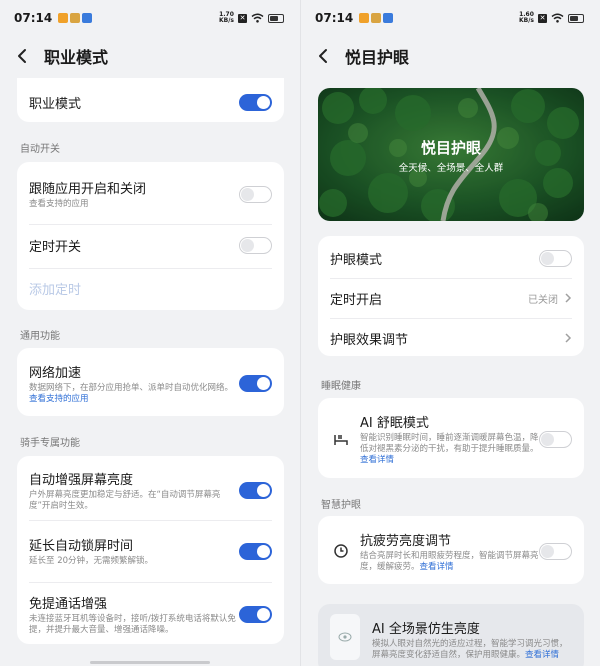 The height and width of the screenshot is (666, 600). I want to click on page-title: 职业模式, so click(76, 57).